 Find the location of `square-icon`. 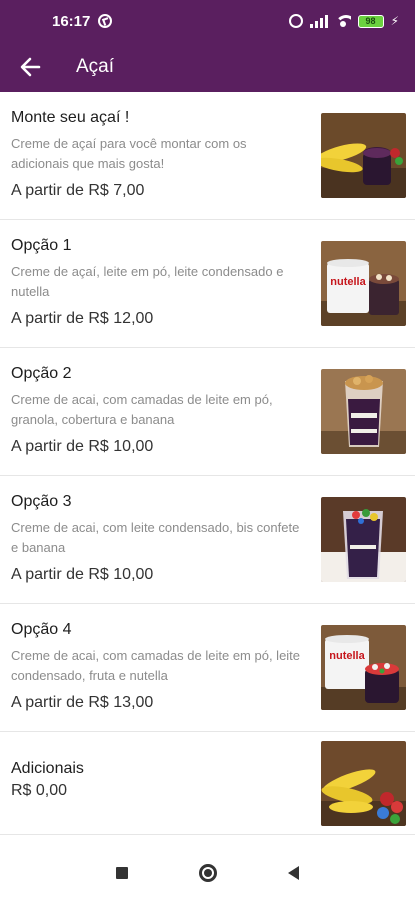

square-icon is located at coordinates (121, 873).